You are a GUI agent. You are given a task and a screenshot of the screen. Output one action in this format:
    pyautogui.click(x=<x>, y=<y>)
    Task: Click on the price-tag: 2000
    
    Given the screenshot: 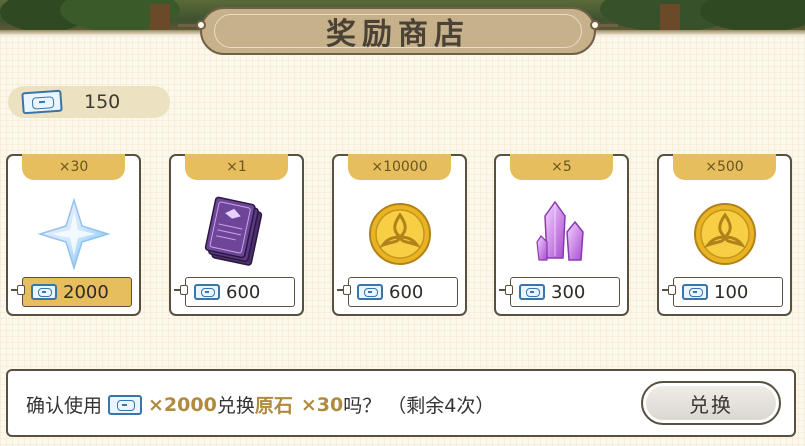 What is the action you would take?
    pyautogui.click(x=71, y=292)
    